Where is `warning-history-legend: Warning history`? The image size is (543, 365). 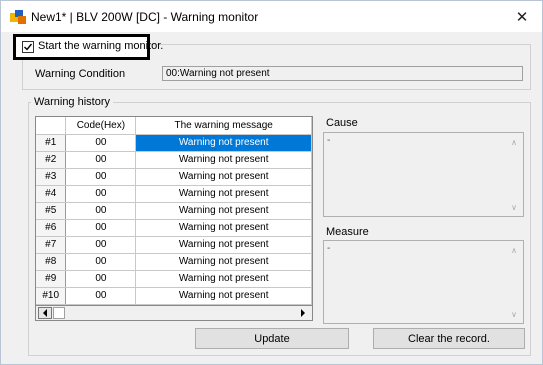 warning-history-legend: Warning history is located at coordinates (72, 102).